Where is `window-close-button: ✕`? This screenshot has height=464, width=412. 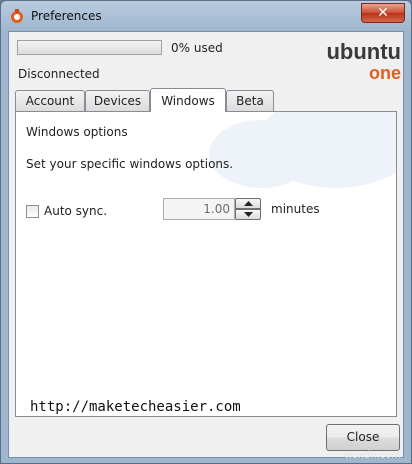 window-close-button: ✕ is located at coordinates (383, 13).